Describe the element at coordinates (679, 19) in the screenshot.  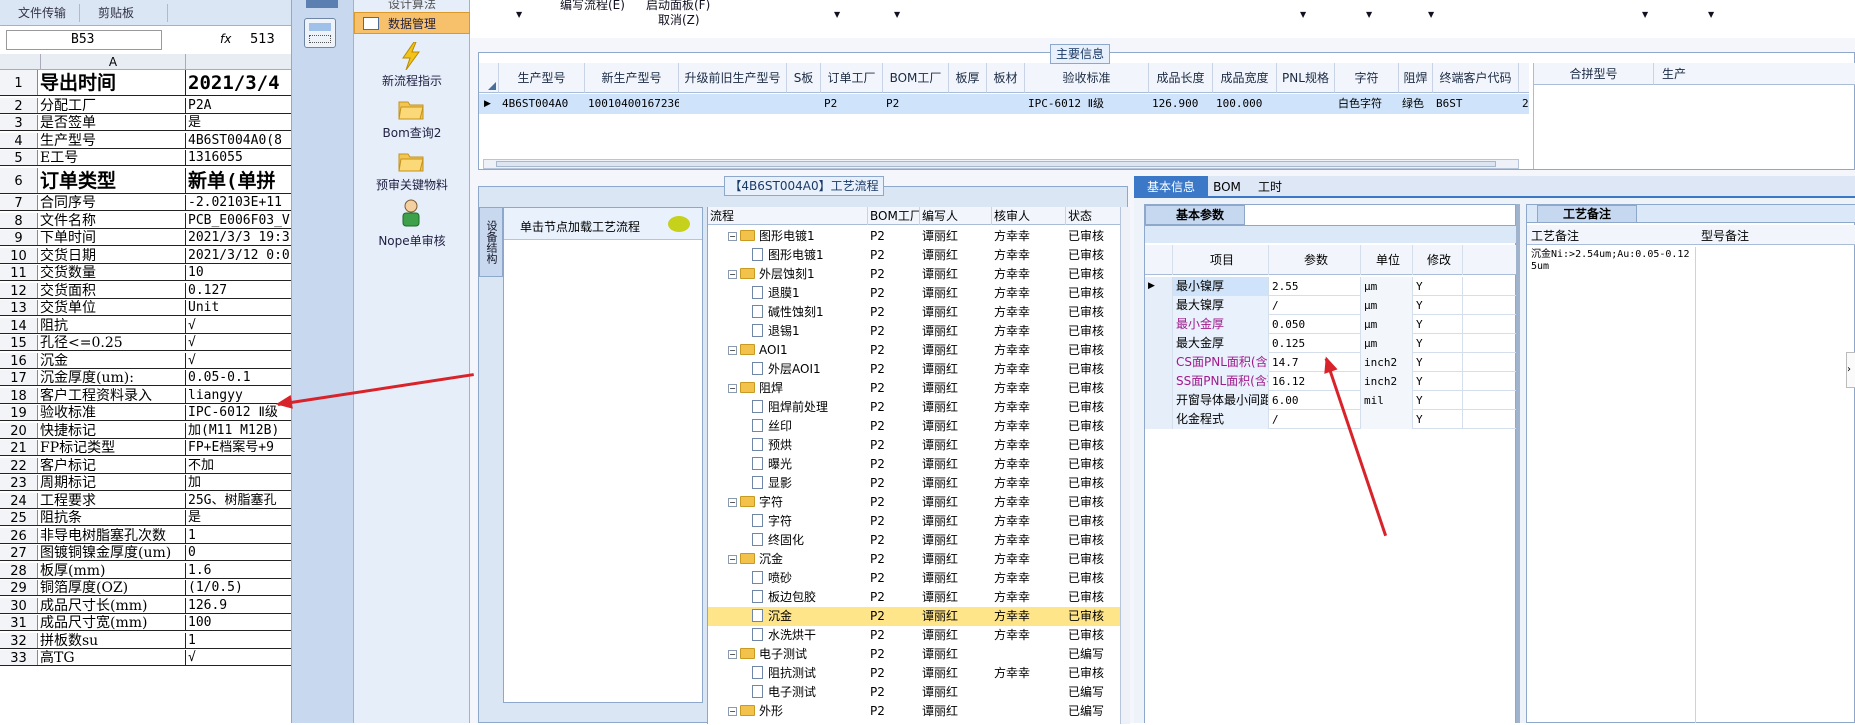
I see `toolbar-cancel: 取消(Z)` at that location.